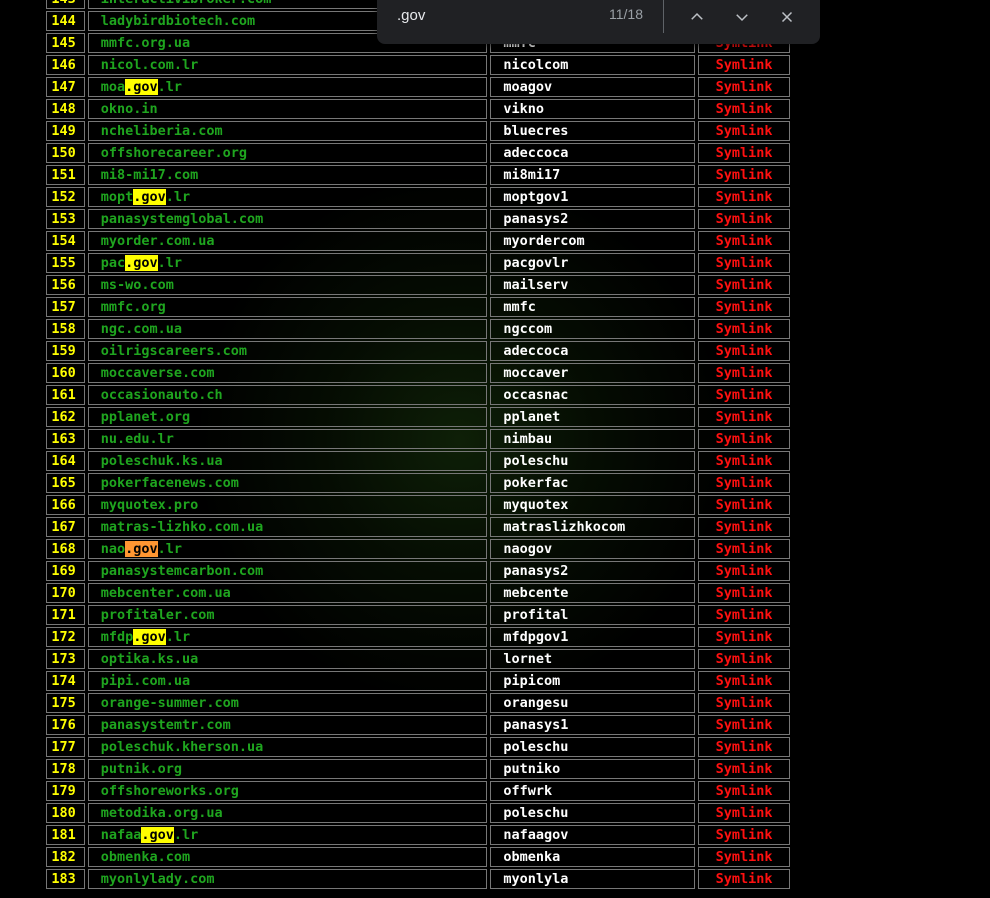 The width and height of the screenshot is (990, 898). Describe the element at coordinates (65, 351) in the screenshot. I see `row-number: 159` at that location.